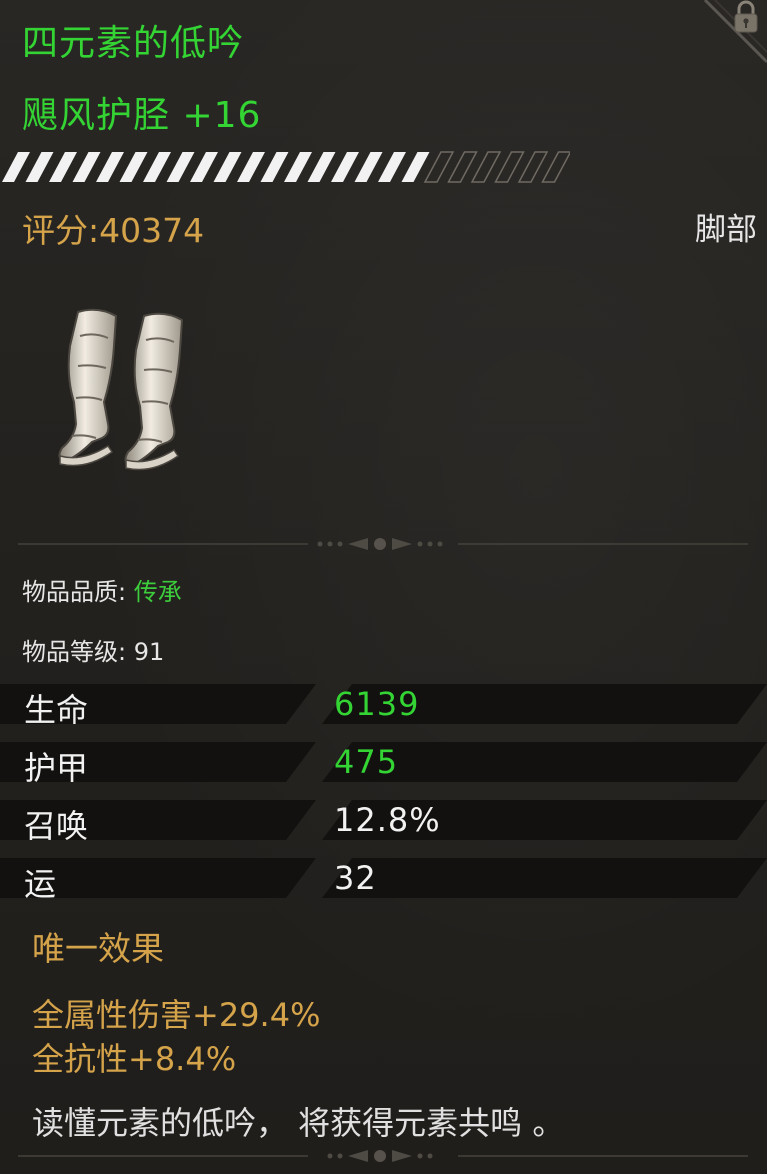  I want to click on stat-label: 生命, so click(56, 710).